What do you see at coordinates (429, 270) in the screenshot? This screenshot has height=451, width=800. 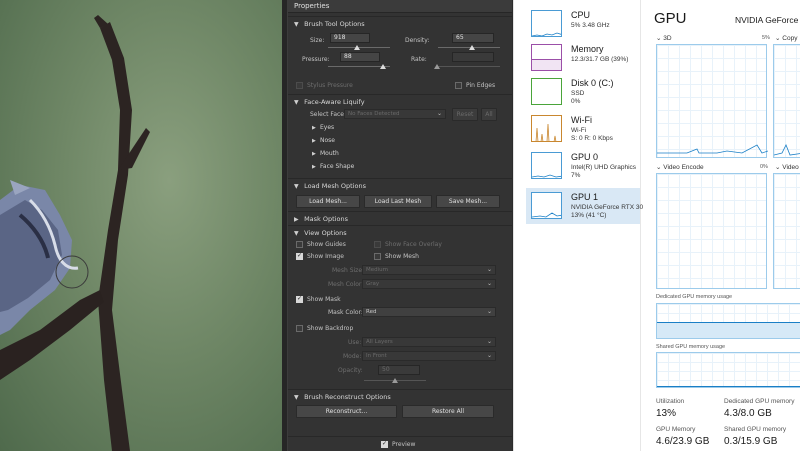 I see `mesh-size-dropdown: Medium ⌄` at bounding box center [429, 270].